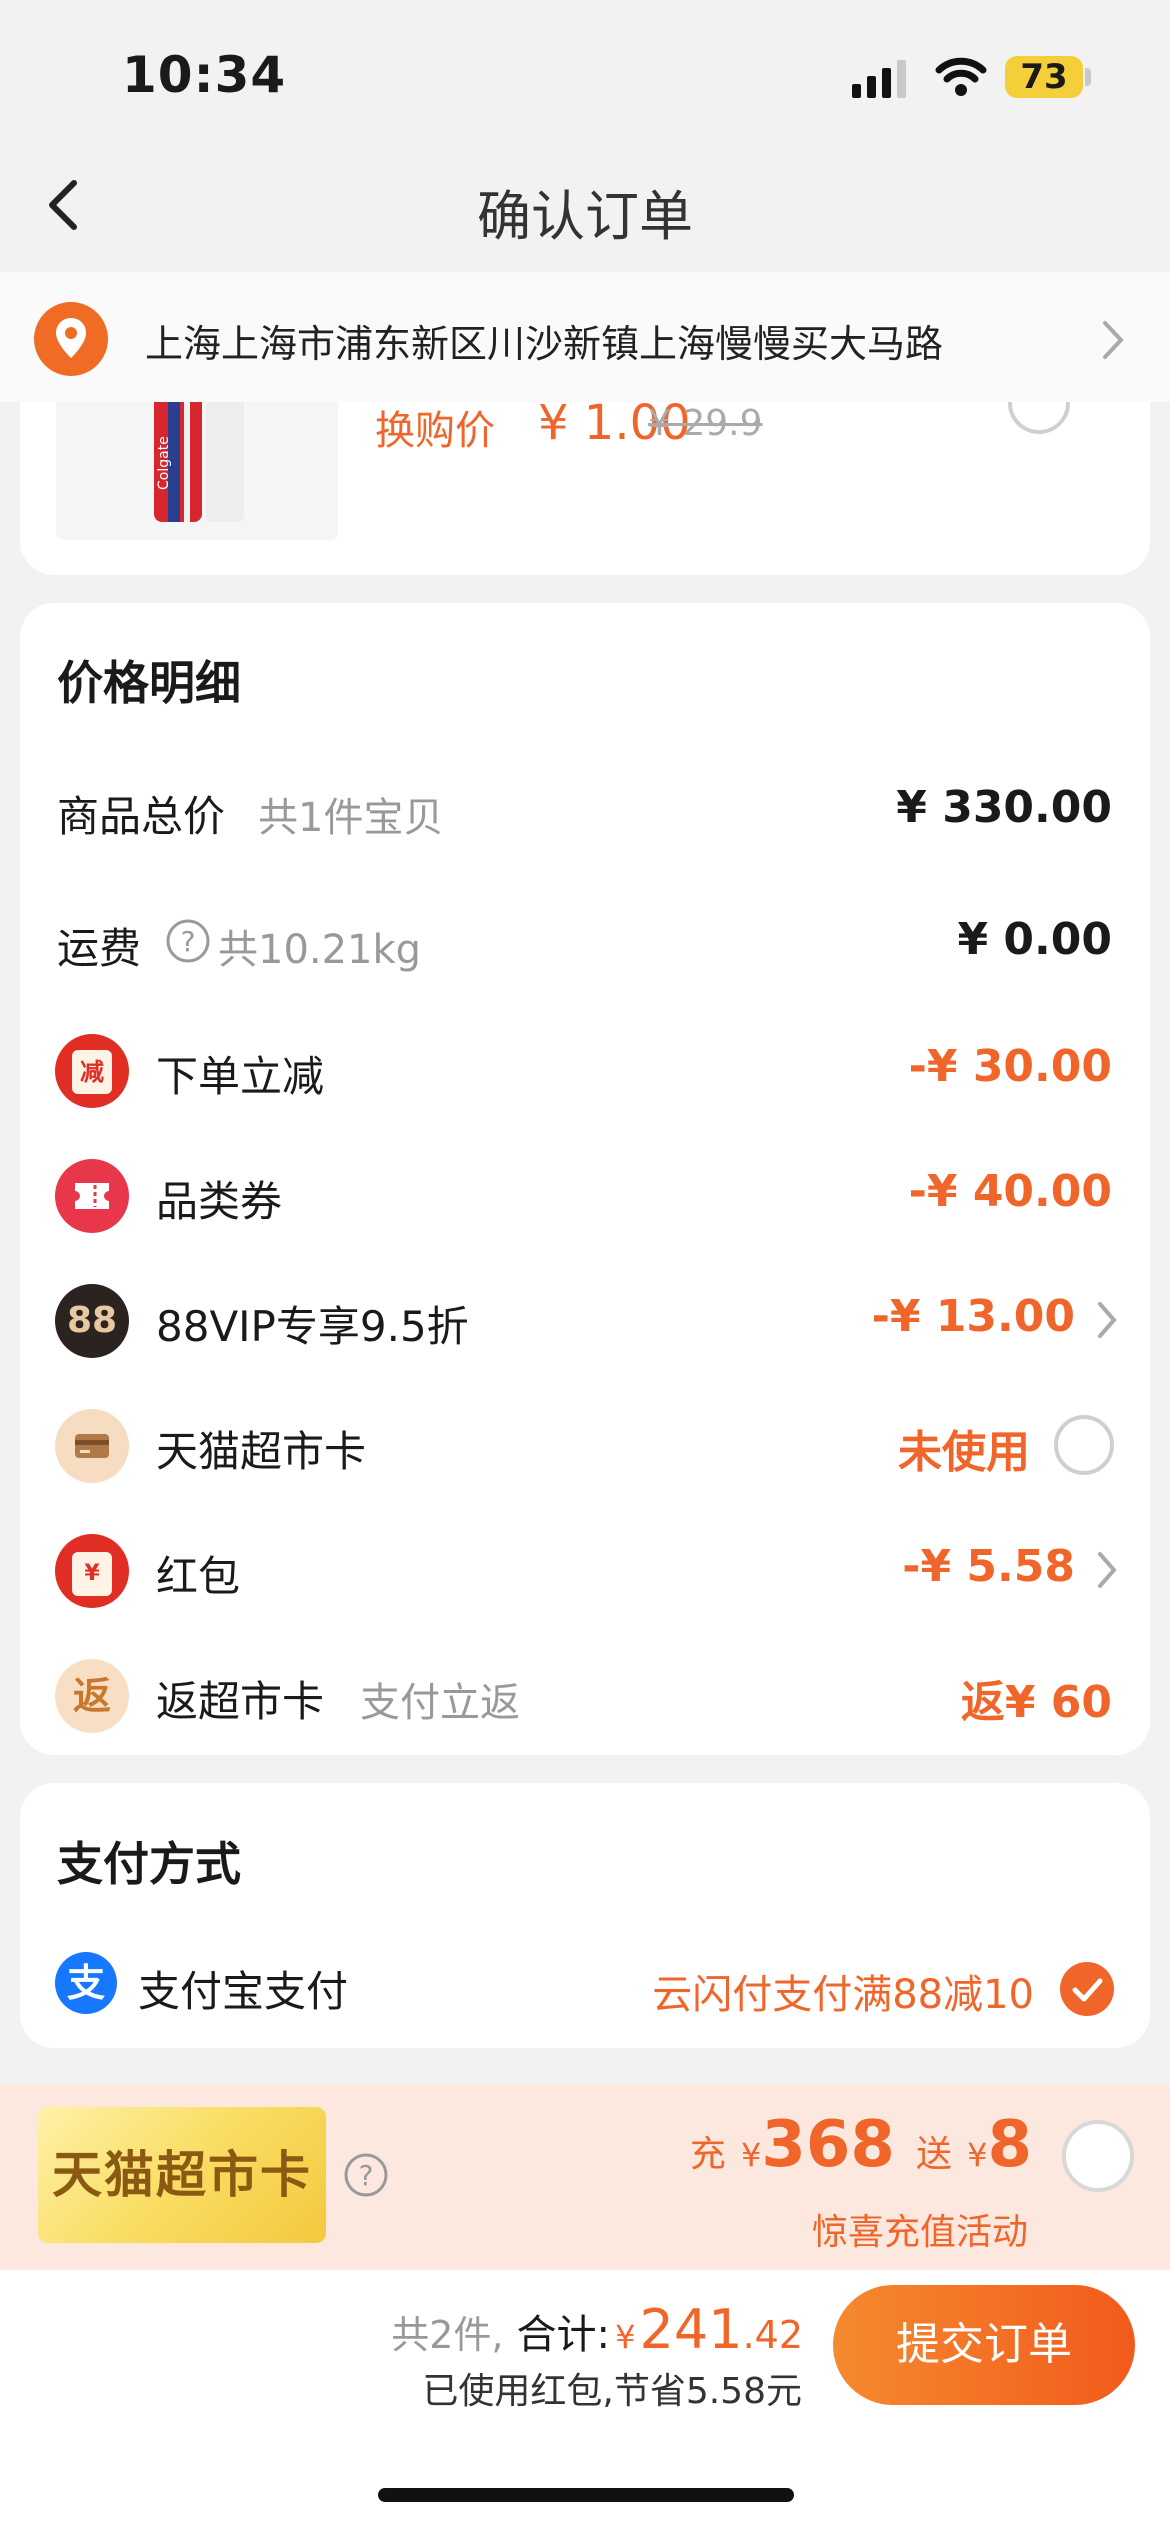 This screenshot has width=1170, height=2532. What do you see at coordinates (1036, 1702) in the screenshot?
I see `cashback-value: 返¥ 60` at bounding box center [1036, 1702].